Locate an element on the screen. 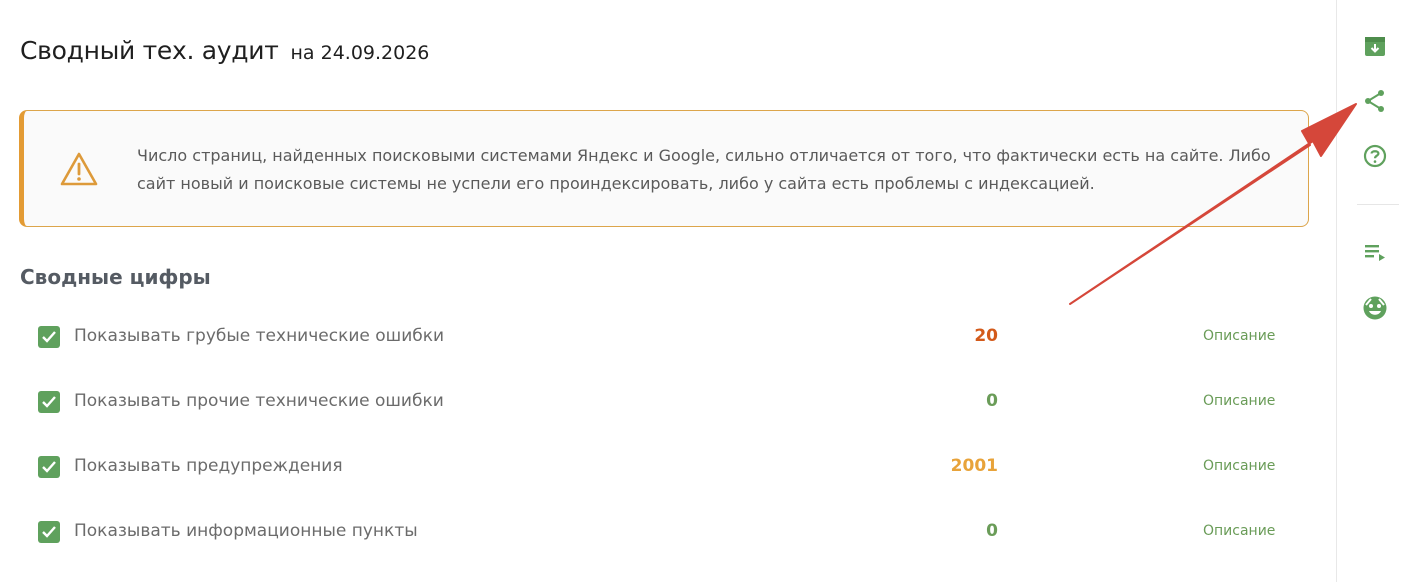 This screenshot has width=1409, height=582. help-icon is located at coordinates (1375, 156).